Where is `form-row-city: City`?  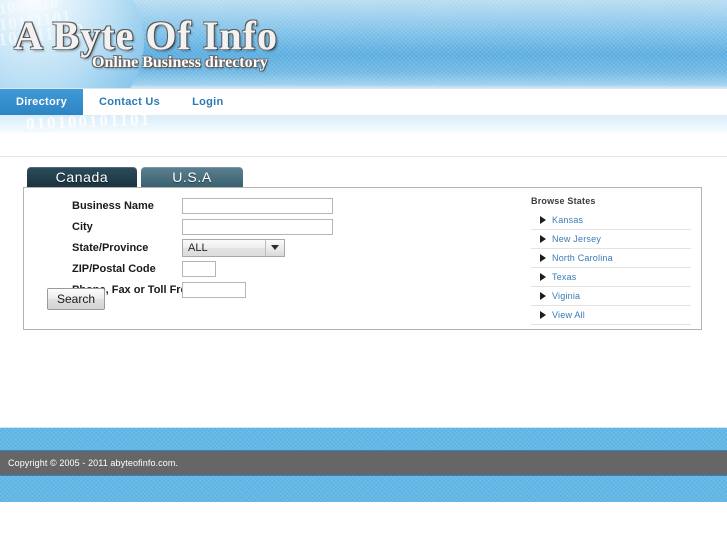 form-row-city: City is located at coordinates (202, 226).